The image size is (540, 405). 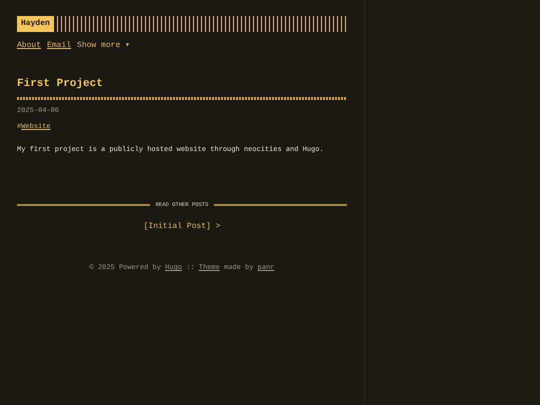 I want to click on post-title: First Project, so click(x=60, y=84).